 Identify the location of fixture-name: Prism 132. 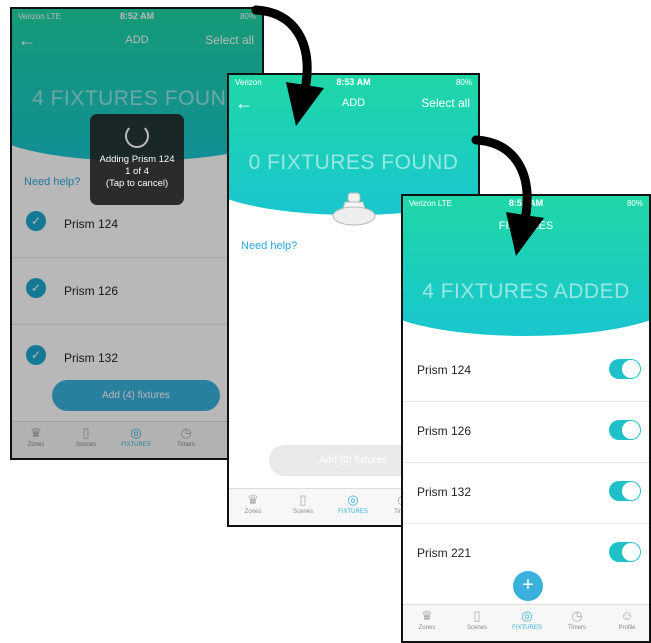
(444, 492).